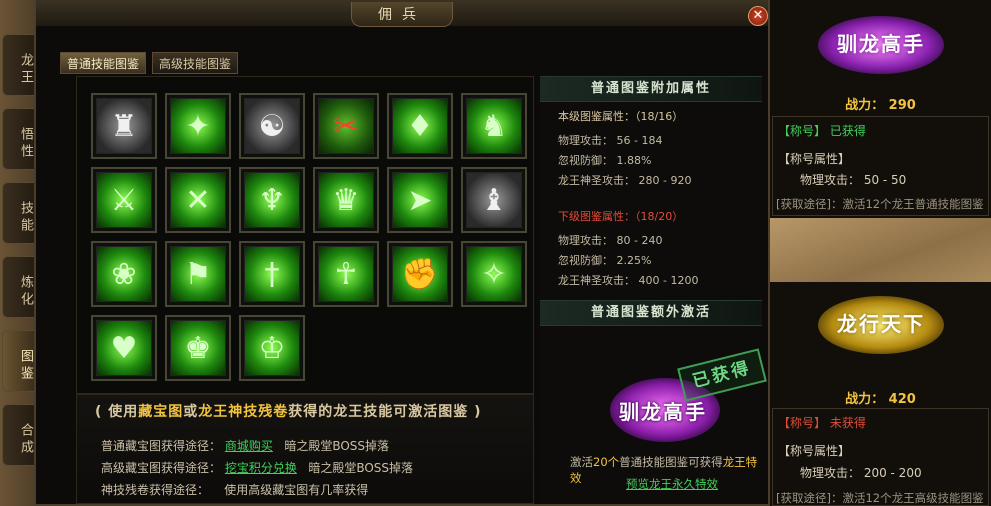  Describe the element at coordinates (124, 126) in the screenshot. I see `skill-slot: ♜` at that location.